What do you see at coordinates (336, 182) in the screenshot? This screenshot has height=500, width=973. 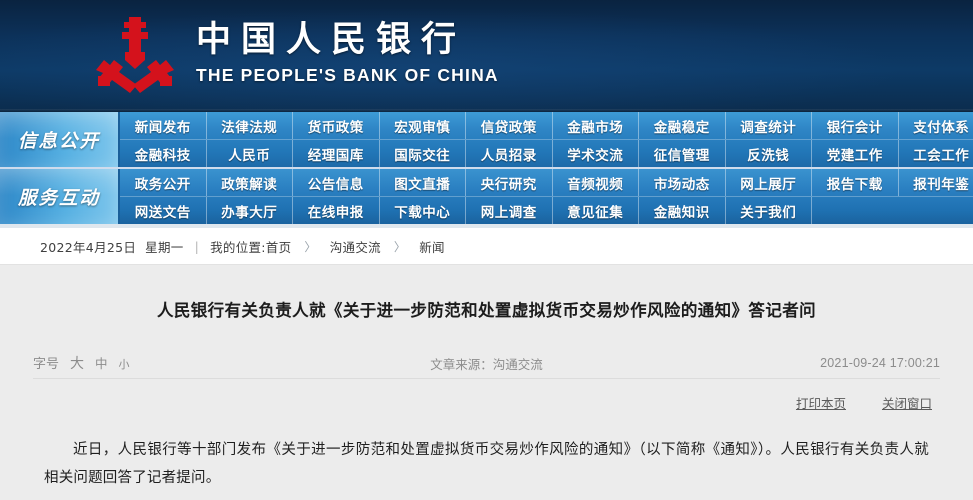 I see `nav-item-announcements: 公告信息` at bounding box center [336, 182].